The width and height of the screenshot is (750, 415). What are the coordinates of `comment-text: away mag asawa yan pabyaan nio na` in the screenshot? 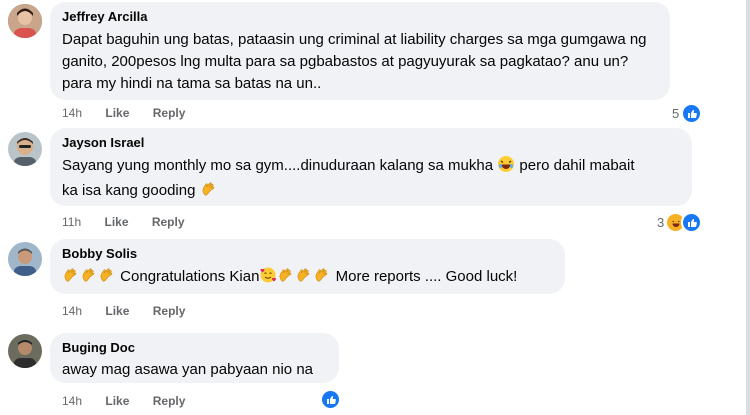 It's located at (194, 370).